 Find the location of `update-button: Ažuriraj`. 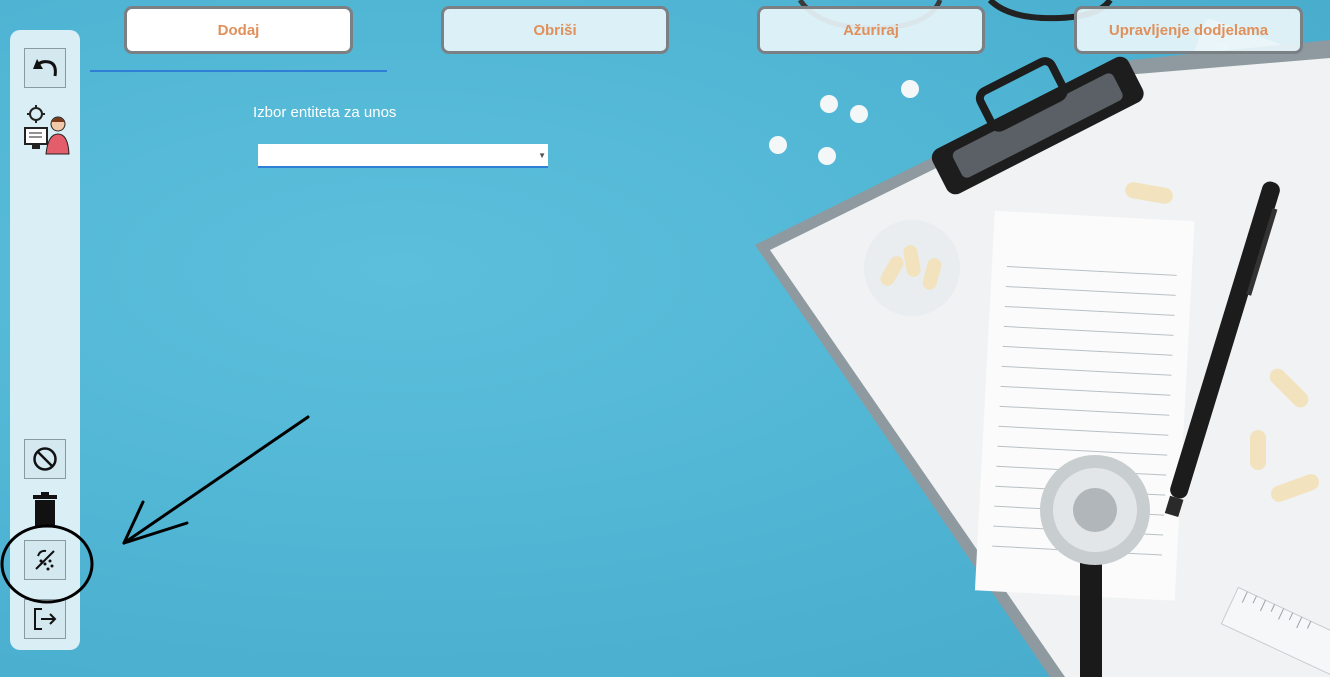

update-button: Ažuriraj is located at coordinates (871, 30).